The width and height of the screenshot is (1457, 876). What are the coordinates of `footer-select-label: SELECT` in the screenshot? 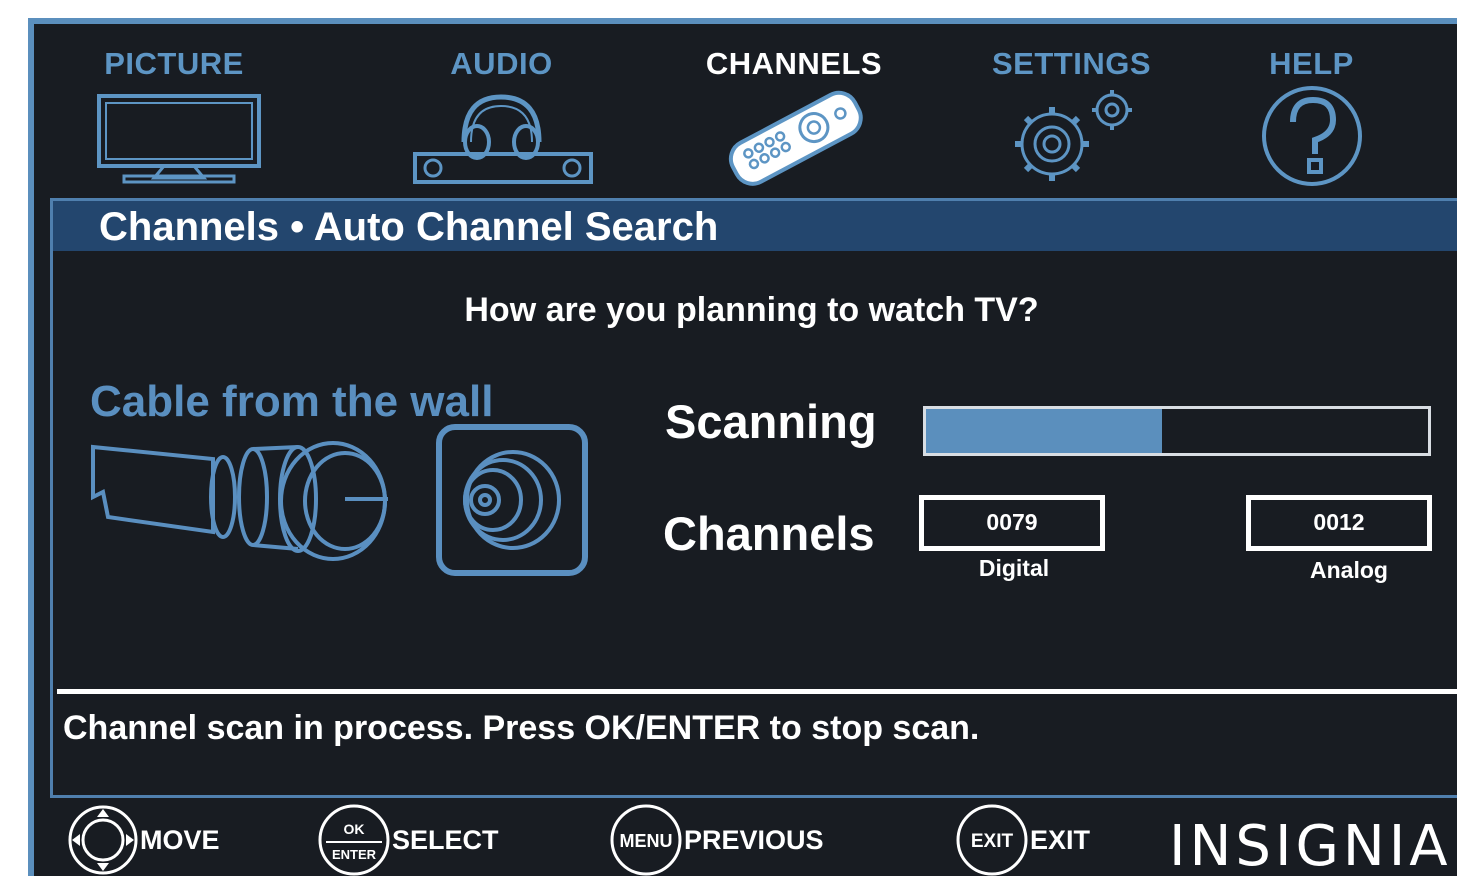 It's located at (445, 839).